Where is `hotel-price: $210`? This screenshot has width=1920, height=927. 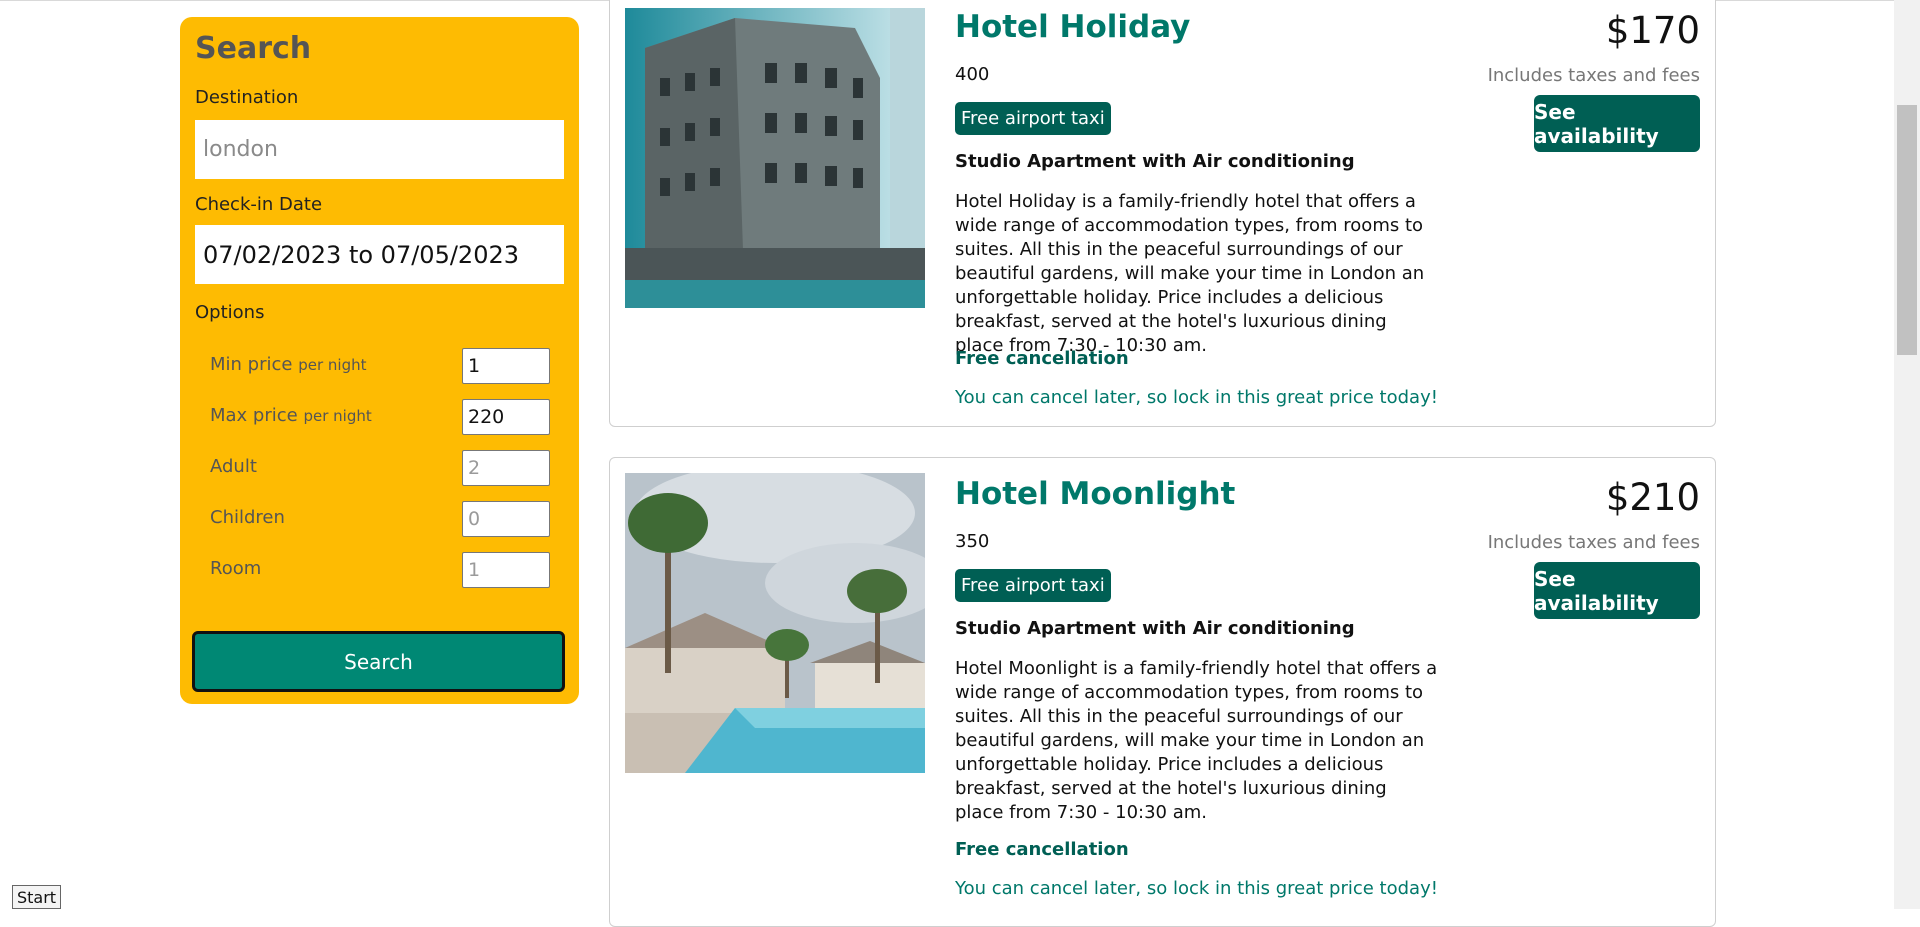 hotel-price: $210 is located at coordinates (1652, 497).